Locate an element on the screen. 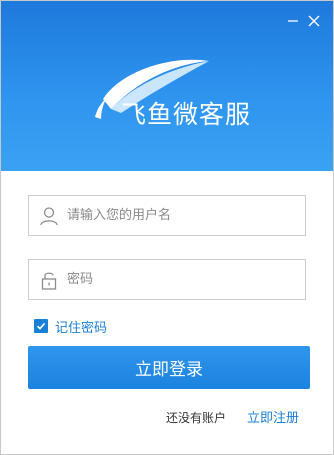  minimize-icon is located at coordinates (293, 21).